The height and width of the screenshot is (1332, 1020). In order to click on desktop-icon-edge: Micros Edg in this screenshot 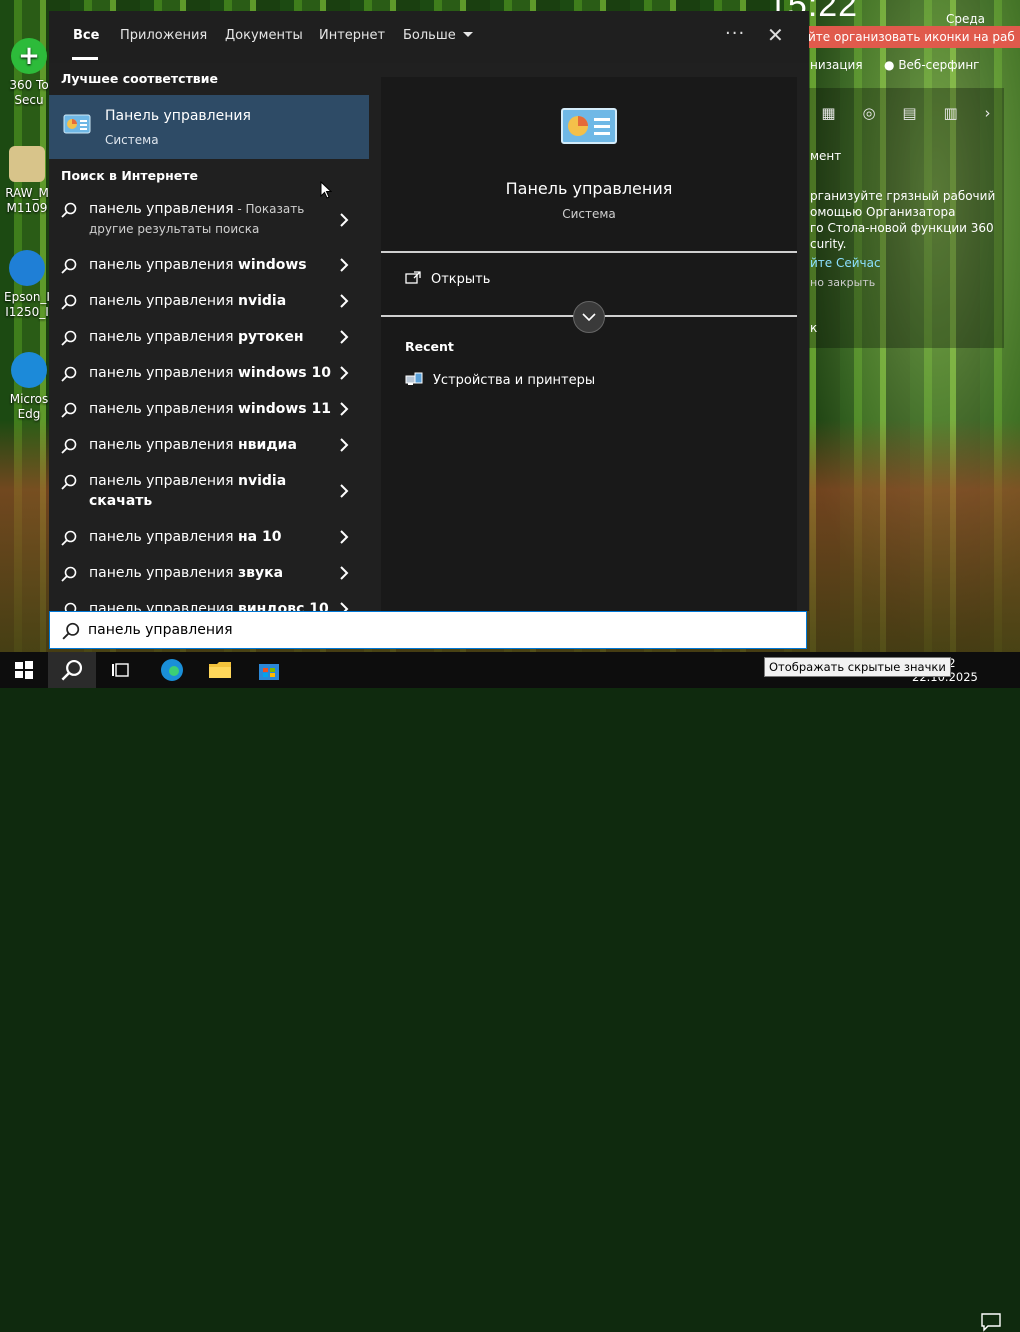, I will do `click(29, 387)`.